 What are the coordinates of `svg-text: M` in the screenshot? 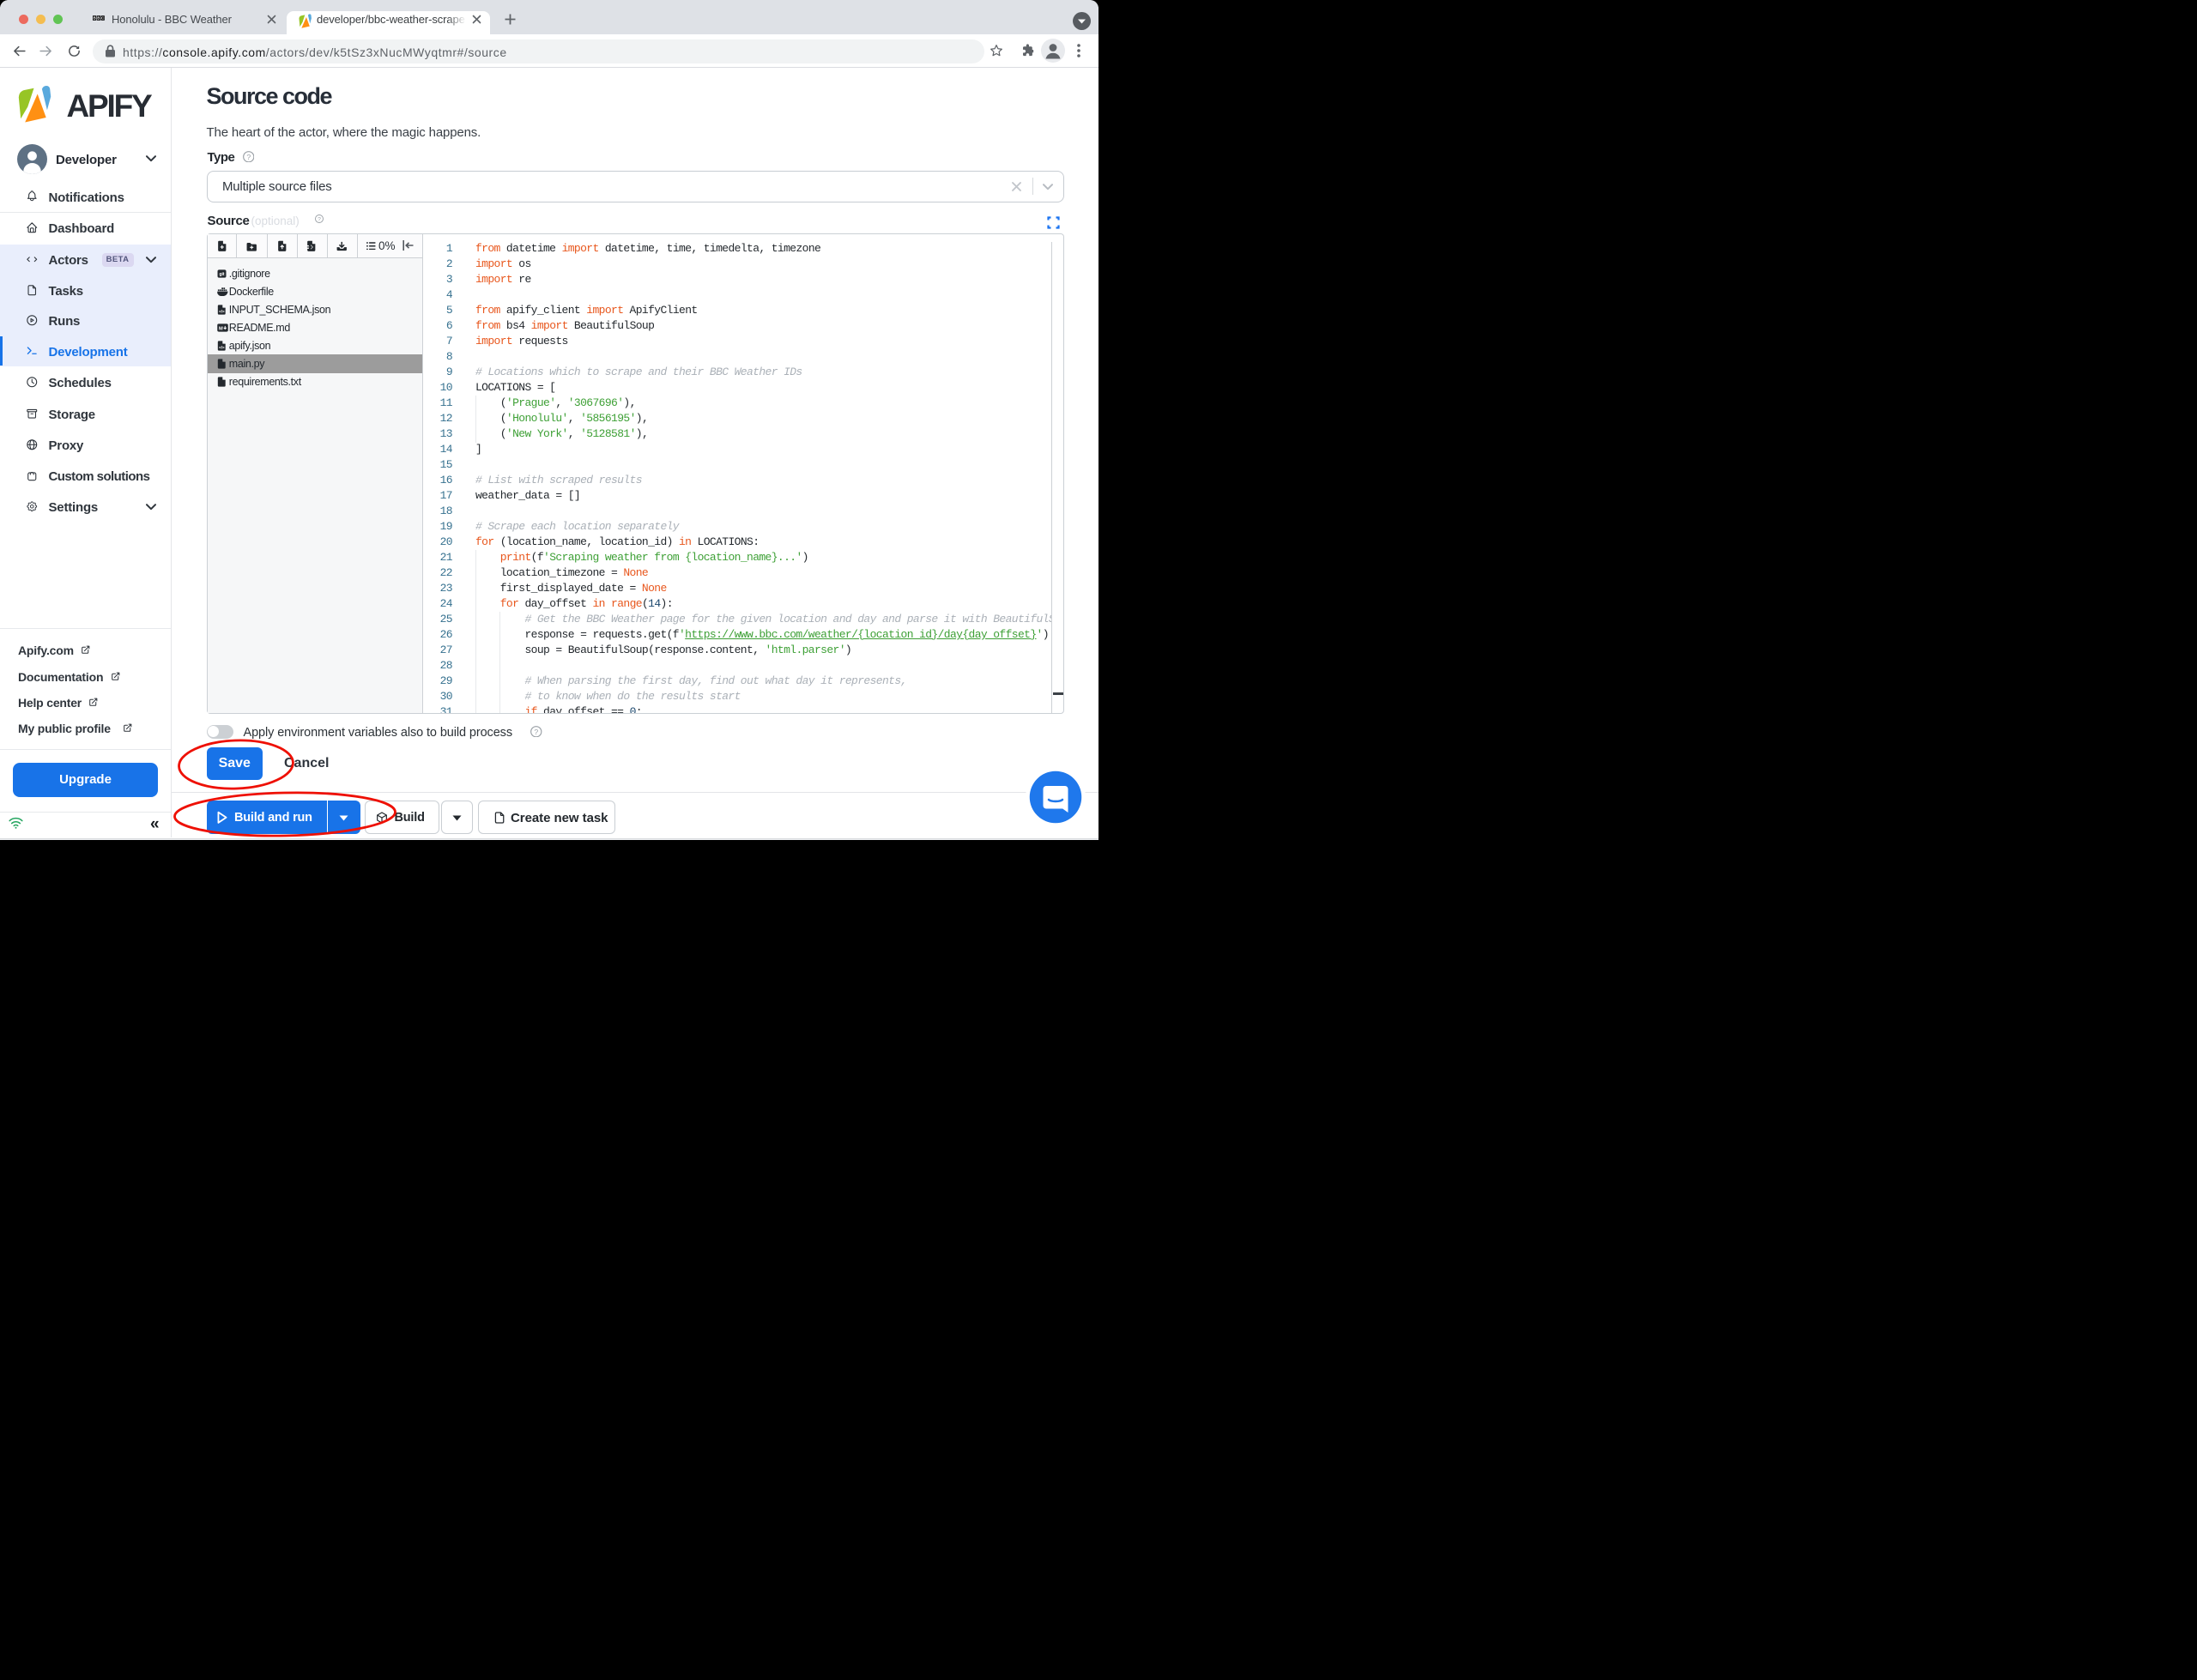 It's located at (221, 328).